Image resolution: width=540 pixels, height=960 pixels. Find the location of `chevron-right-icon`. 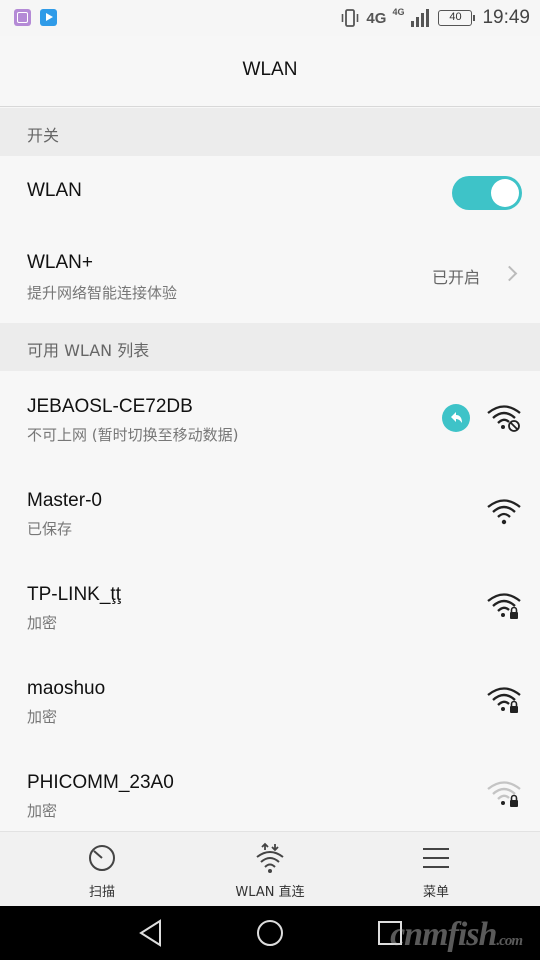

chevron-right-icon is located at coordinates (509, 273).